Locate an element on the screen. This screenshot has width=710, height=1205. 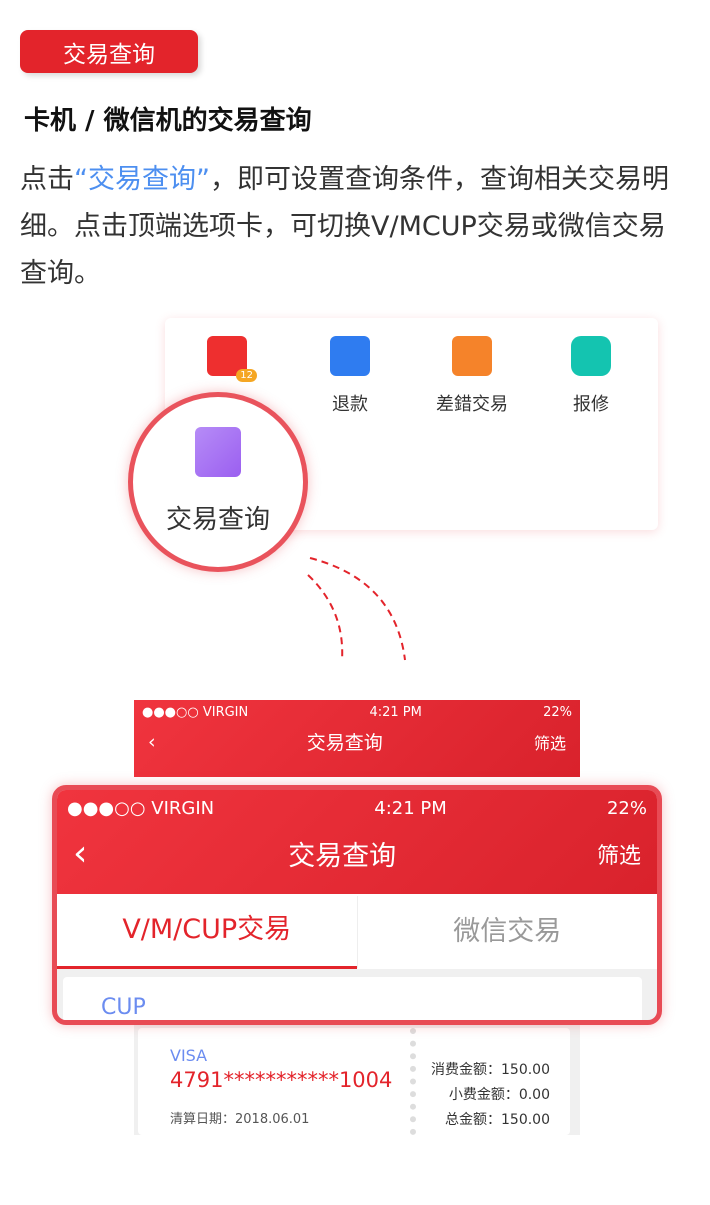
menu-item-error-transactions: 差錯交易 is located at coordinates (472, 376).